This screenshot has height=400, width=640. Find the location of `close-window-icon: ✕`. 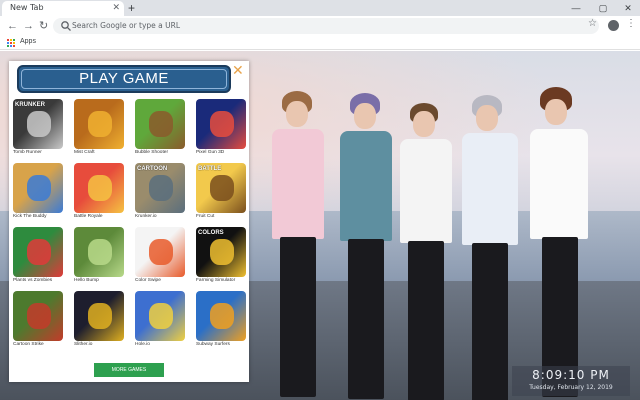

close-window-icon: ✕ is located at coordinates (628, 8).